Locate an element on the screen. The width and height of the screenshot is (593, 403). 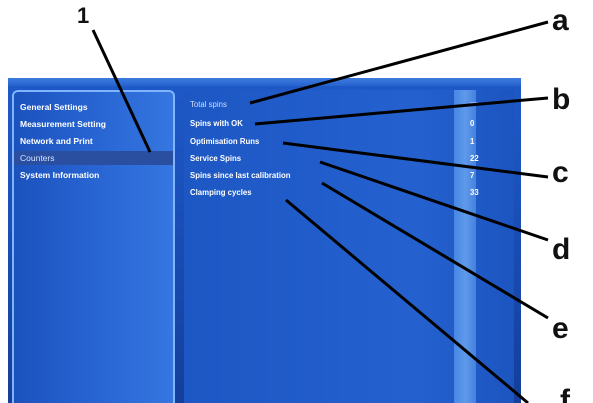
counter-value-optimisation-runs: 1 is located at coordinates (472, 141).